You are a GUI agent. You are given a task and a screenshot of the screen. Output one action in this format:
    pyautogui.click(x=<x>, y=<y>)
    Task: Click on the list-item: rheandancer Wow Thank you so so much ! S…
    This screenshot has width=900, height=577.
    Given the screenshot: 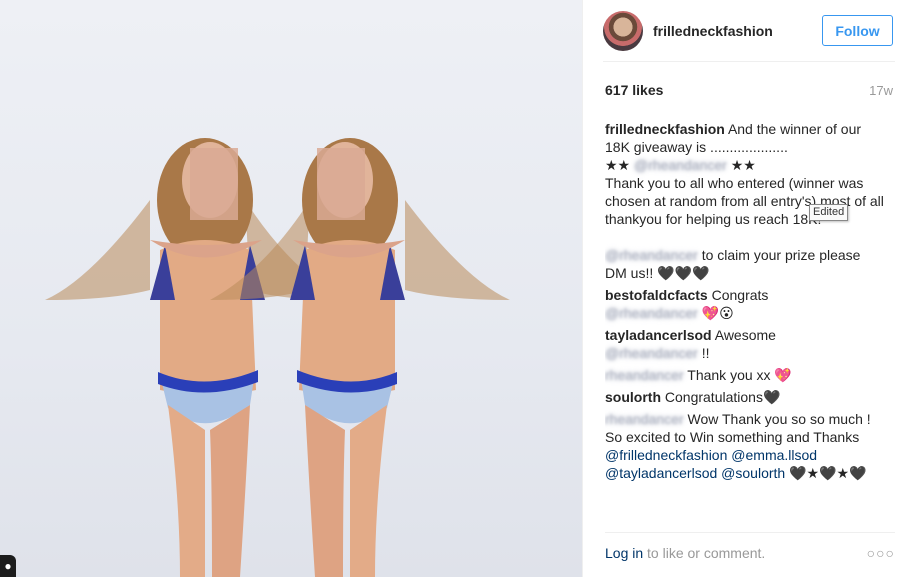 What is the action you would take?
    pyautogui.click(x=745, y=446)
    